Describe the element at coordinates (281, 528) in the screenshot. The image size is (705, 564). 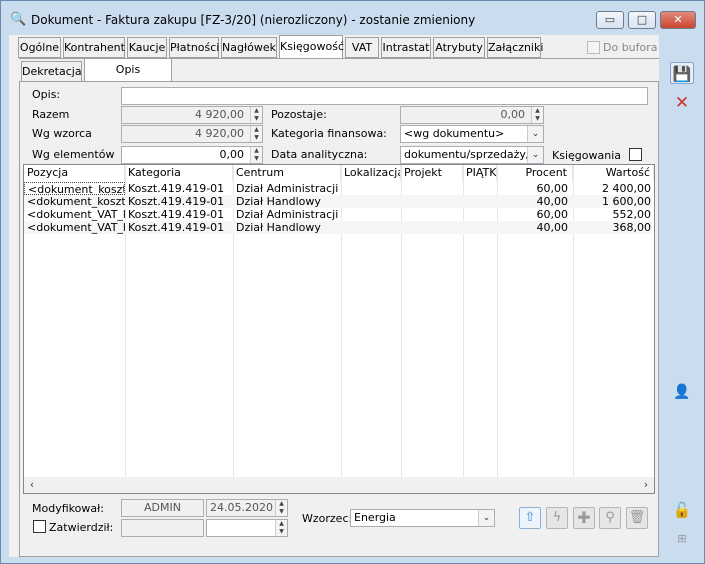
I see `zatwierdzil-date-spin-icon: ▲ ▼` at that location.